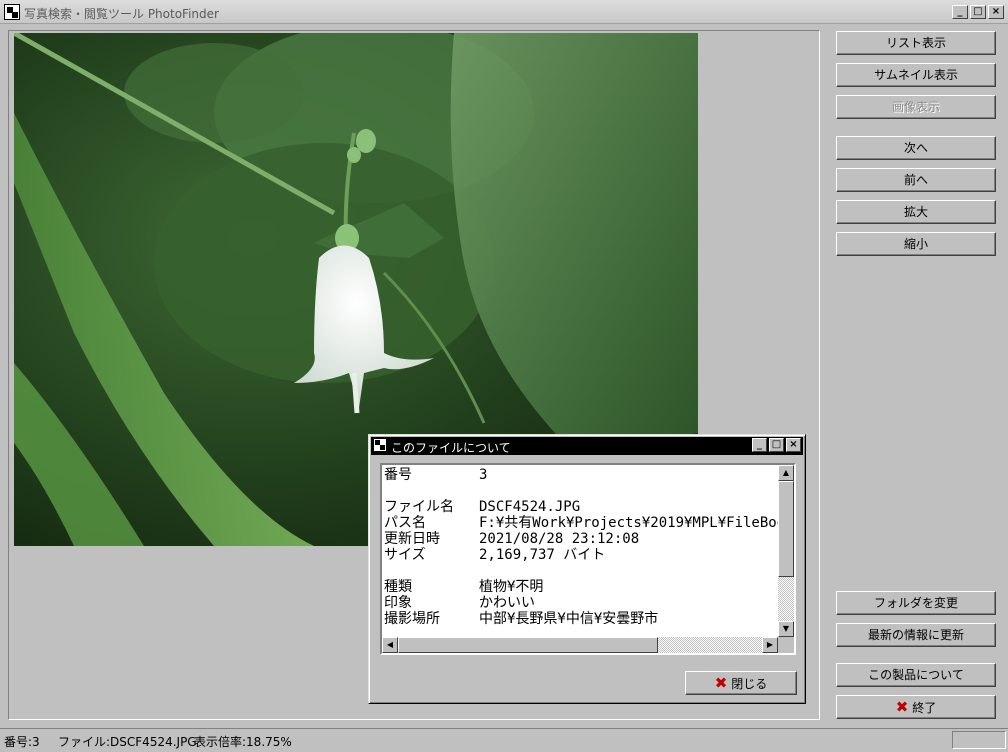 The image size is (1008, 752). I want to click on status-number: 番号:3, so click(22, 742).